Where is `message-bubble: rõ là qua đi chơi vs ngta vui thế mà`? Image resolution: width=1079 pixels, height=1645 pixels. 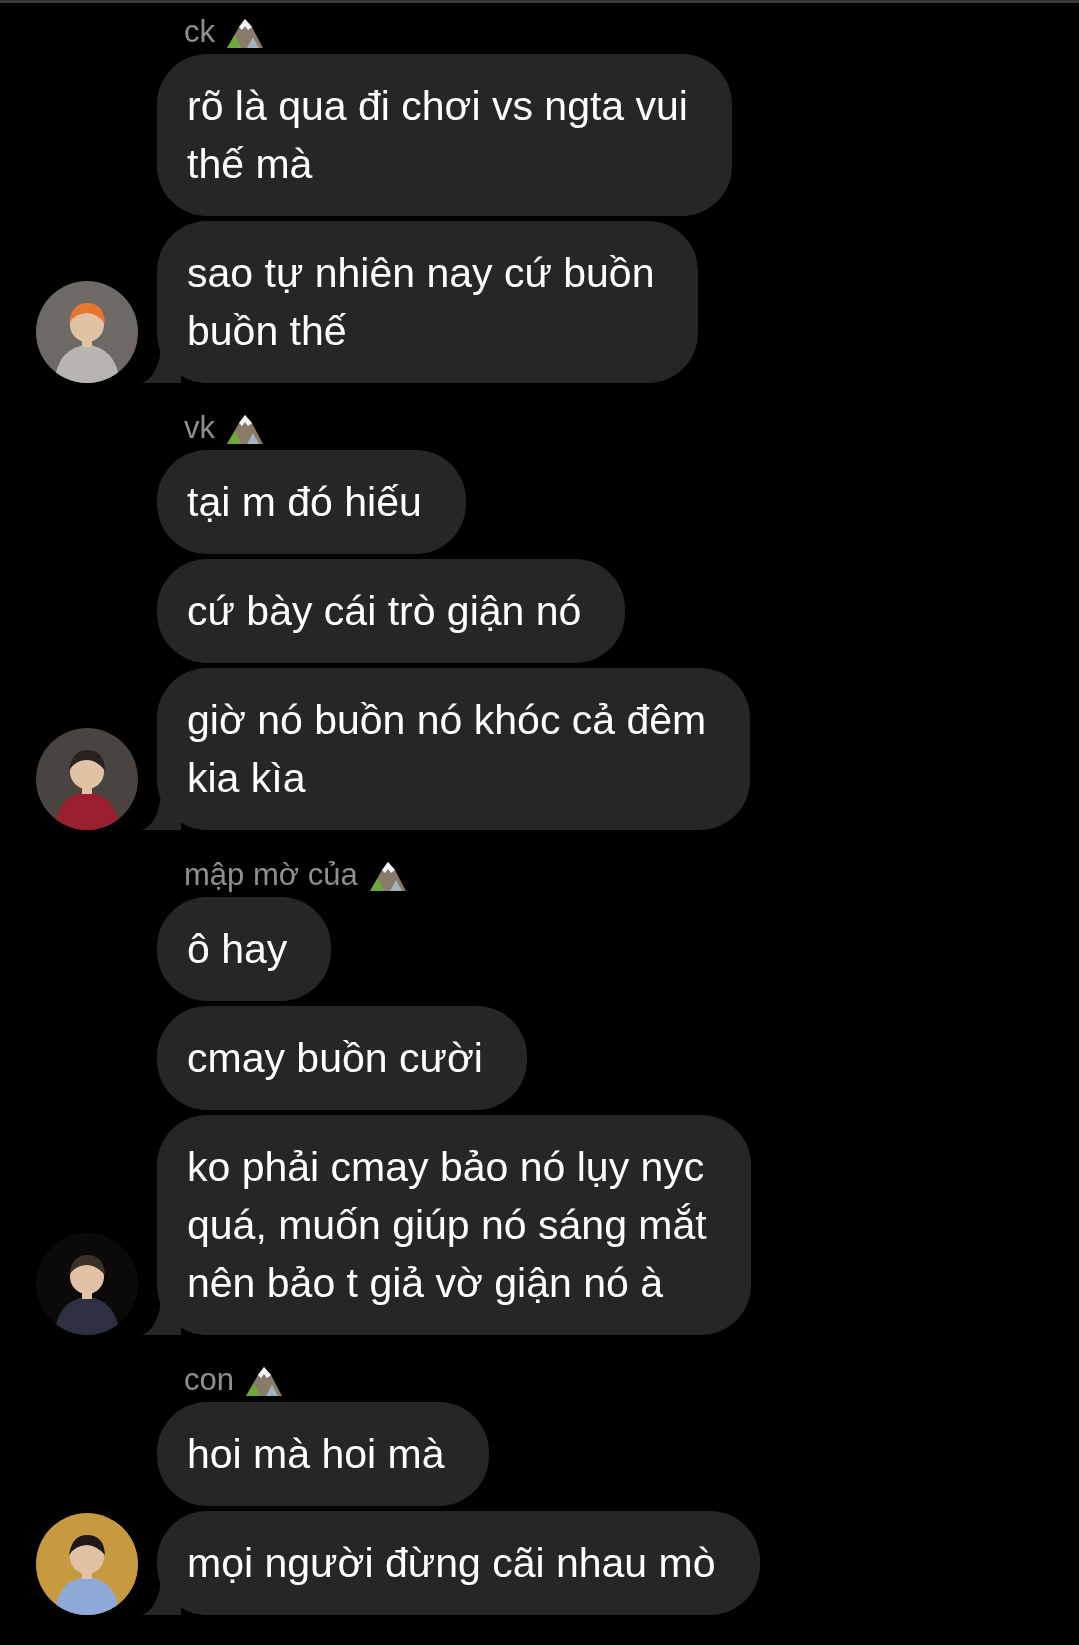 message-bubble: rõ là qua đi chơi vs ngta vui thế mà is located at coordinates (444, 135).